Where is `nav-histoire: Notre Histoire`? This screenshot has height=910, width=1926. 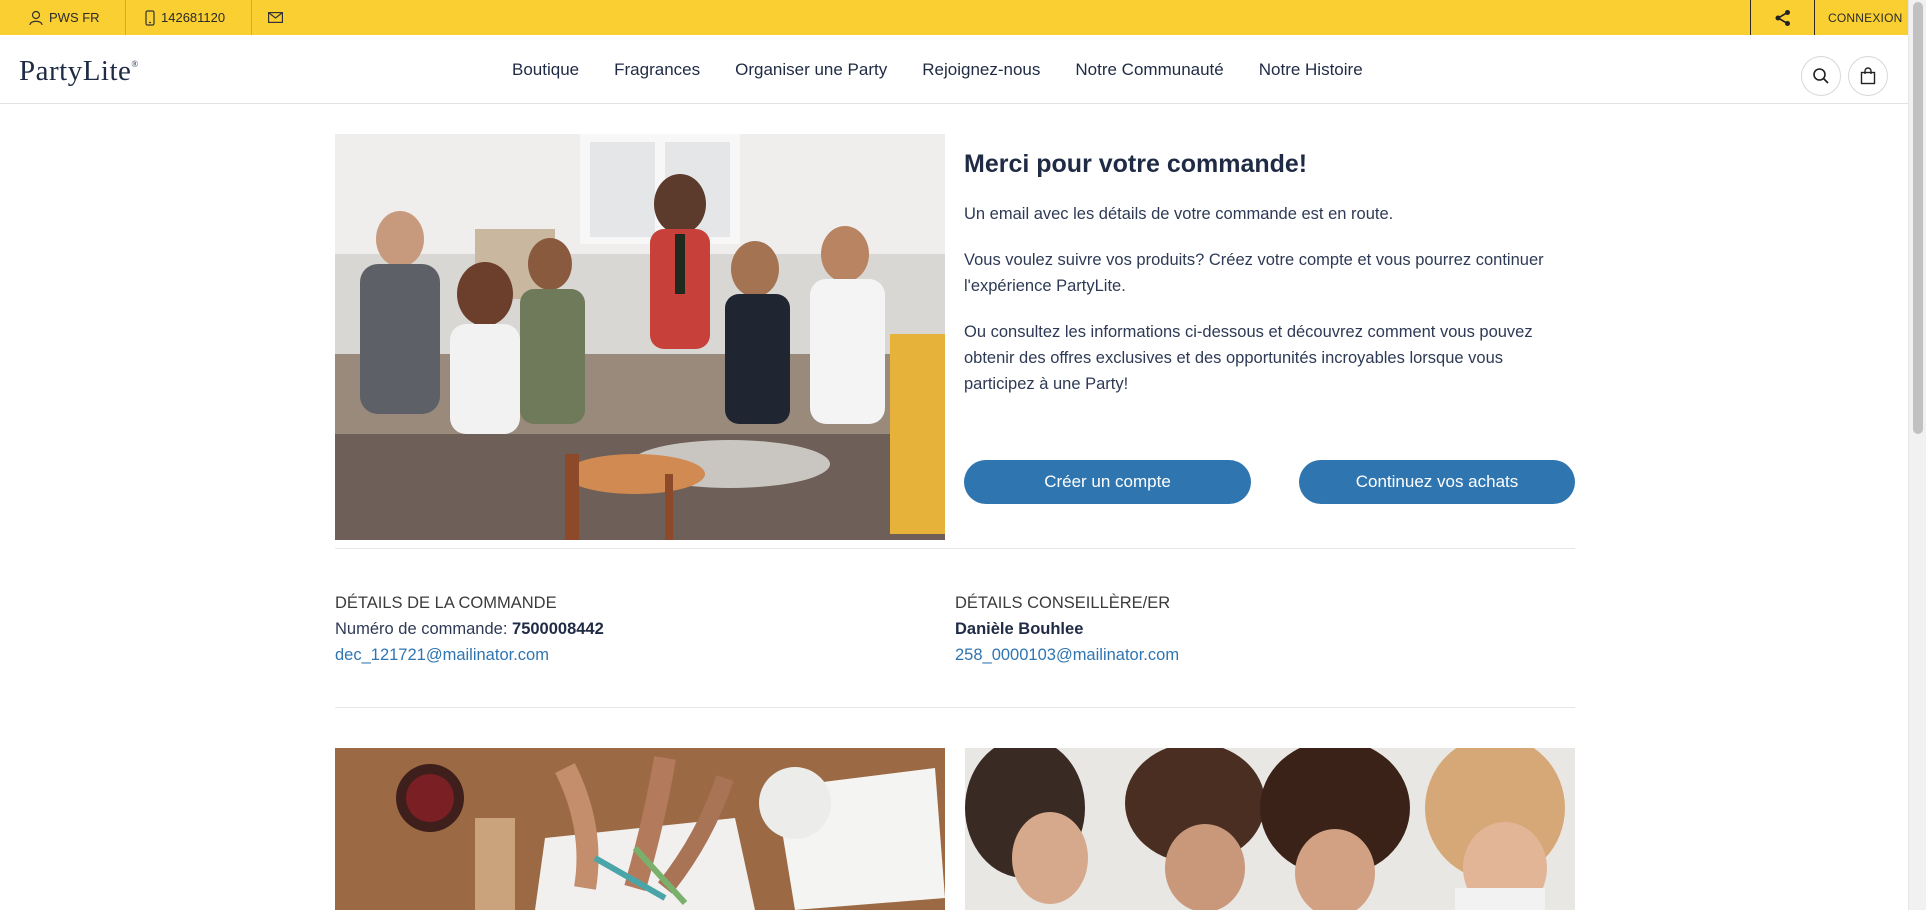
nav-histoire: Notre Histoire is located at coordinates (1311, 70).